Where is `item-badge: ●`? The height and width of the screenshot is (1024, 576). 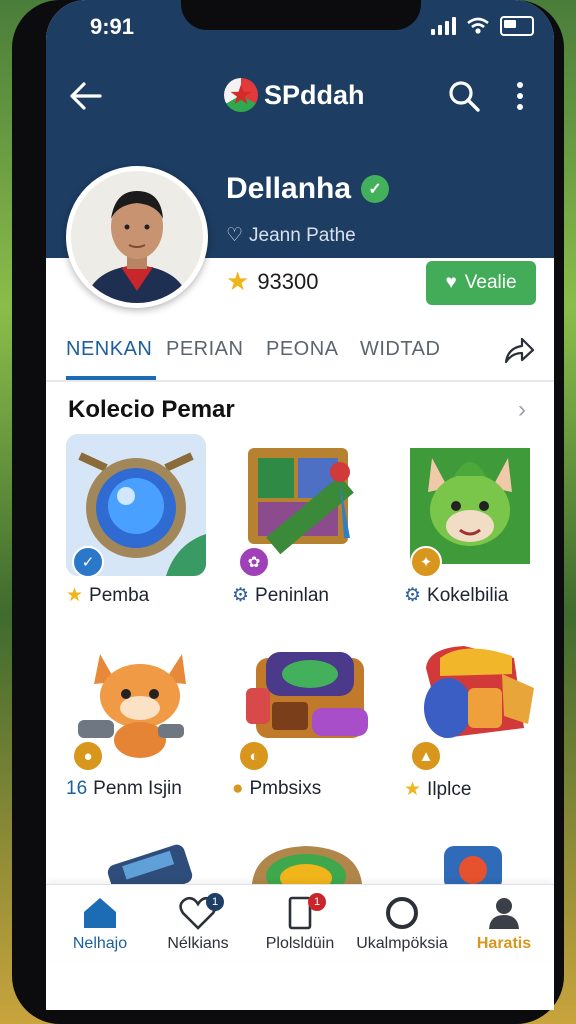 item-badge: ● is located at coordinates (88, 755).